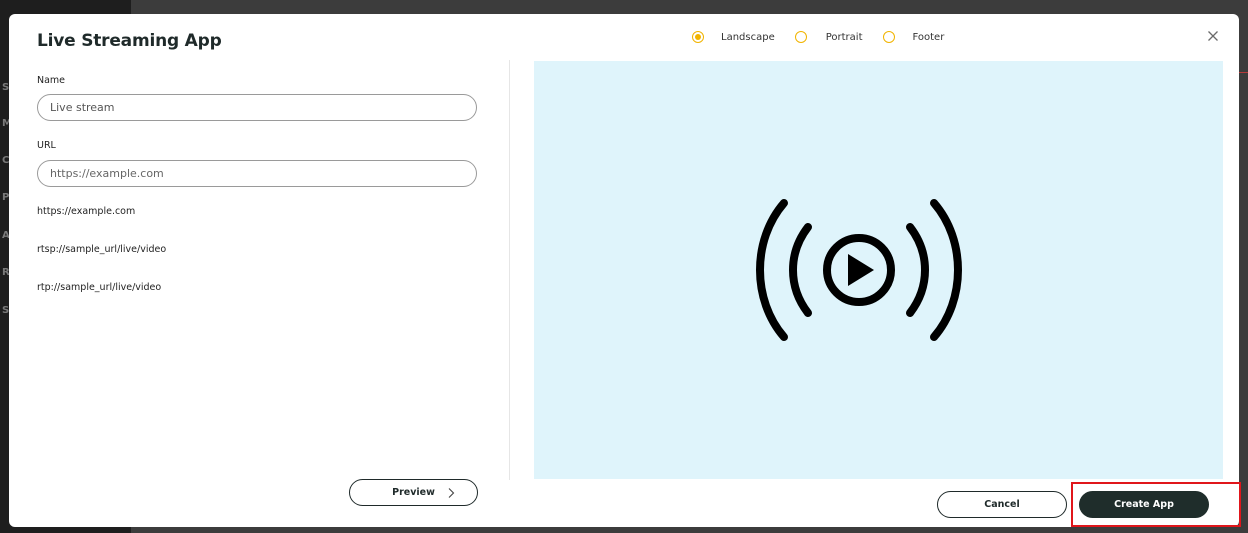 The image size is (1248, 533). I want to click on radio-portrait-circle, so click(800, 37).